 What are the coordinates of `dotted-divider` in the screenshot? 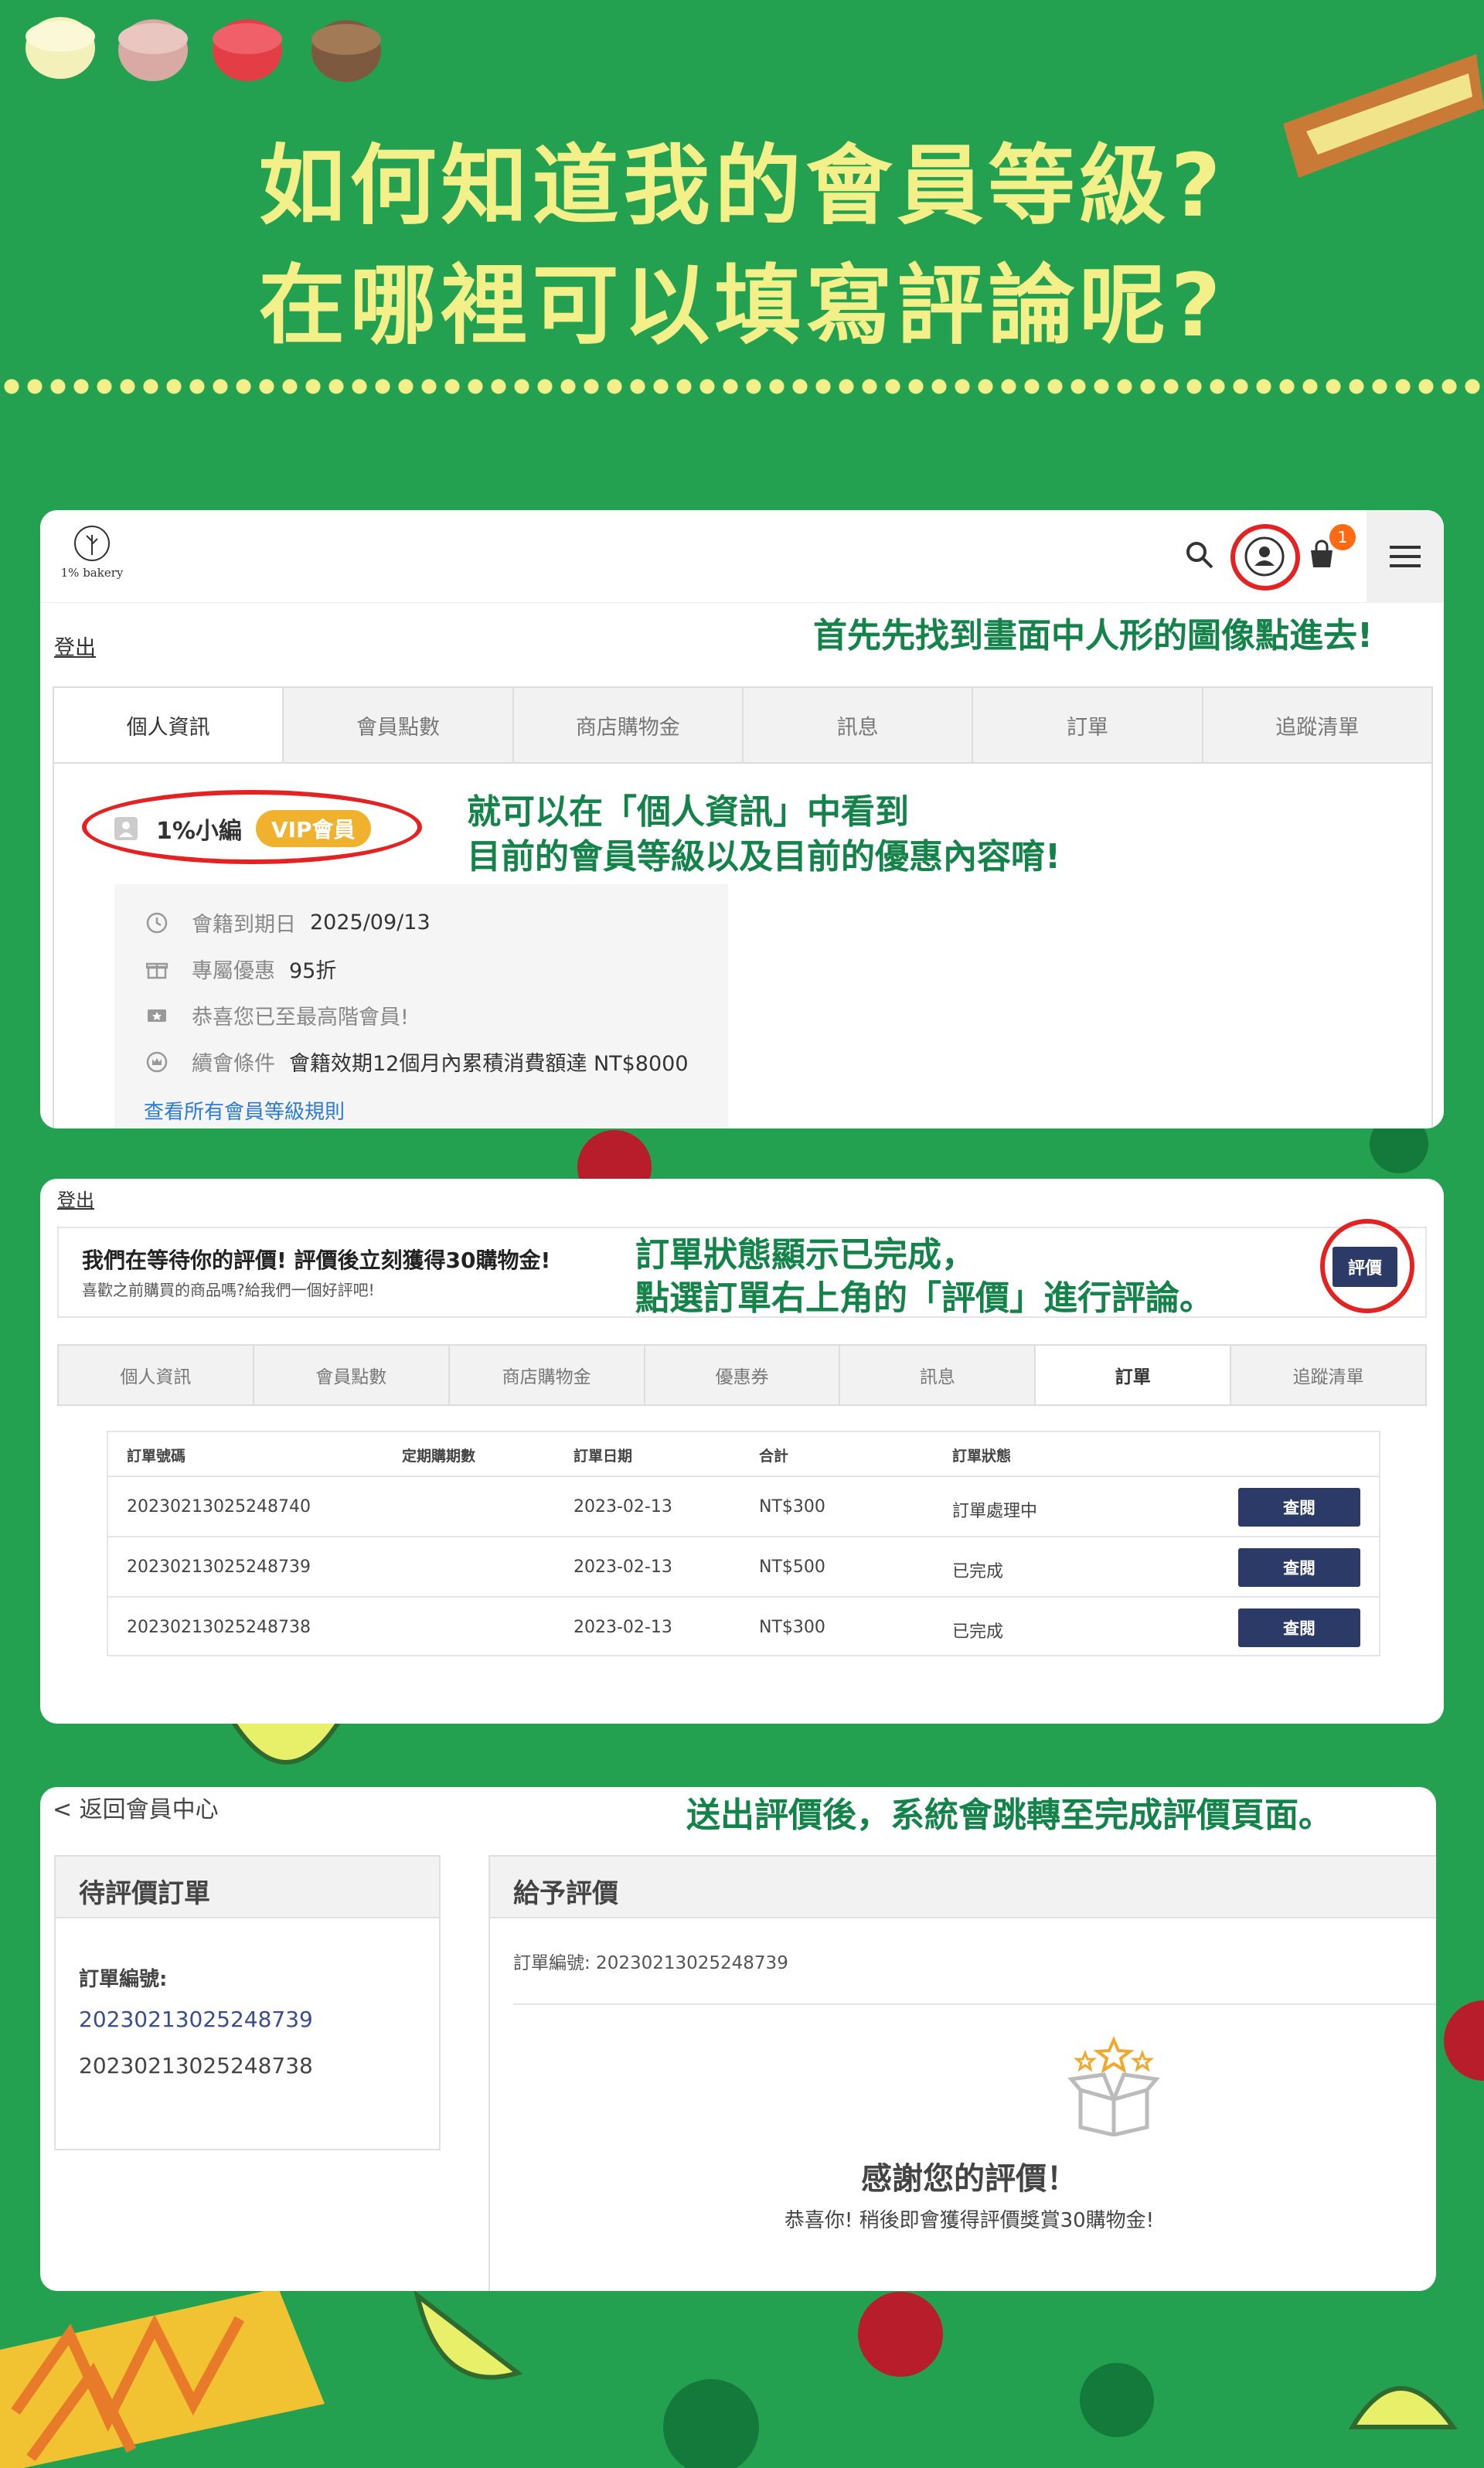 It's located at (742, 386).